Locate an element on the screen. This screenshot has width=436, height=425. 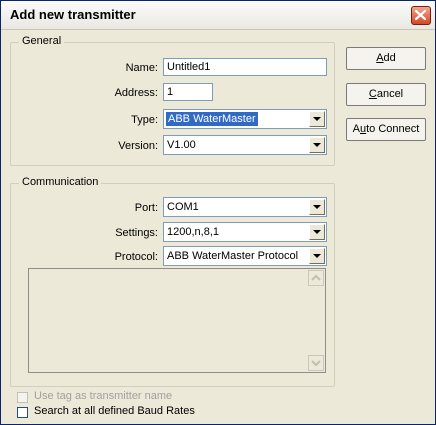
cancel-label: ancel is located at coordinates (390, 94).